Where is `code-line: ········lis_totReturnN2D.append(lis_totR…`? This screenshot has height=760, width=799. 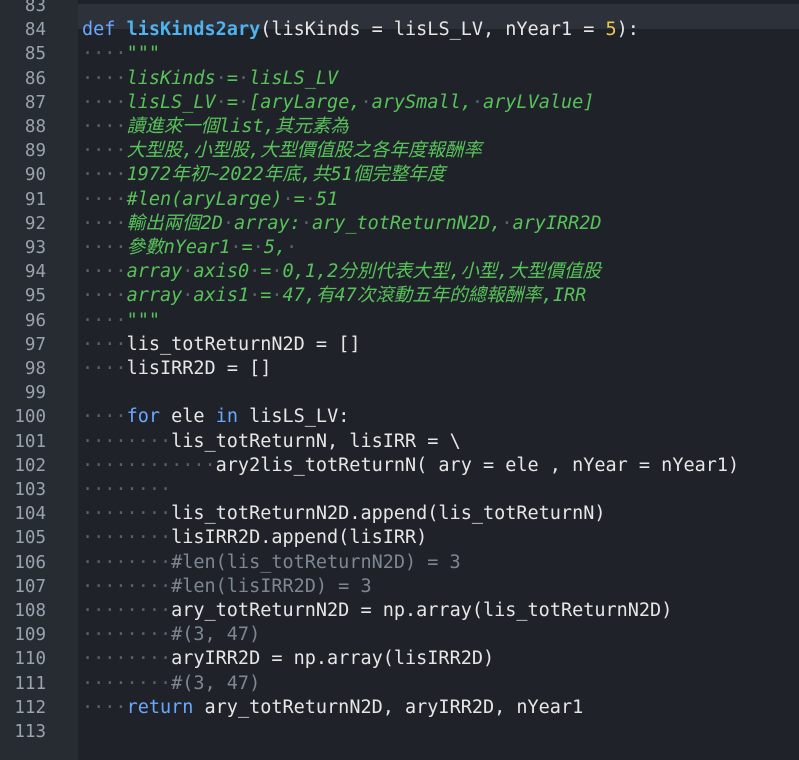 code-line: ········lis_totReturnN2D.append(lis_totR… is located at coordinates (344, 514).